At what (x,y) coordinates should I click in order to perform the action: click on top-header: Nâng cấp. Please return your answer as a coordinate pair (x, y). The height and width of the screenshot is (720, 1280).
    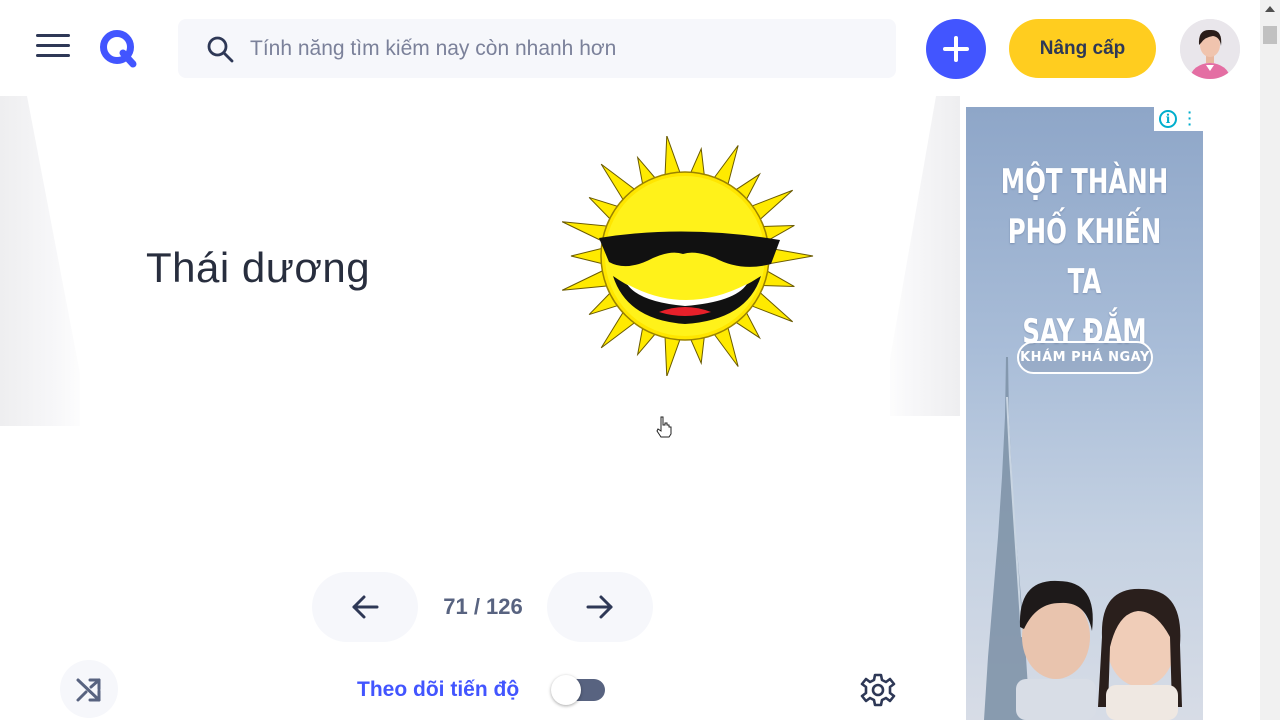
    Looking at the image, I should click on (630, 48).